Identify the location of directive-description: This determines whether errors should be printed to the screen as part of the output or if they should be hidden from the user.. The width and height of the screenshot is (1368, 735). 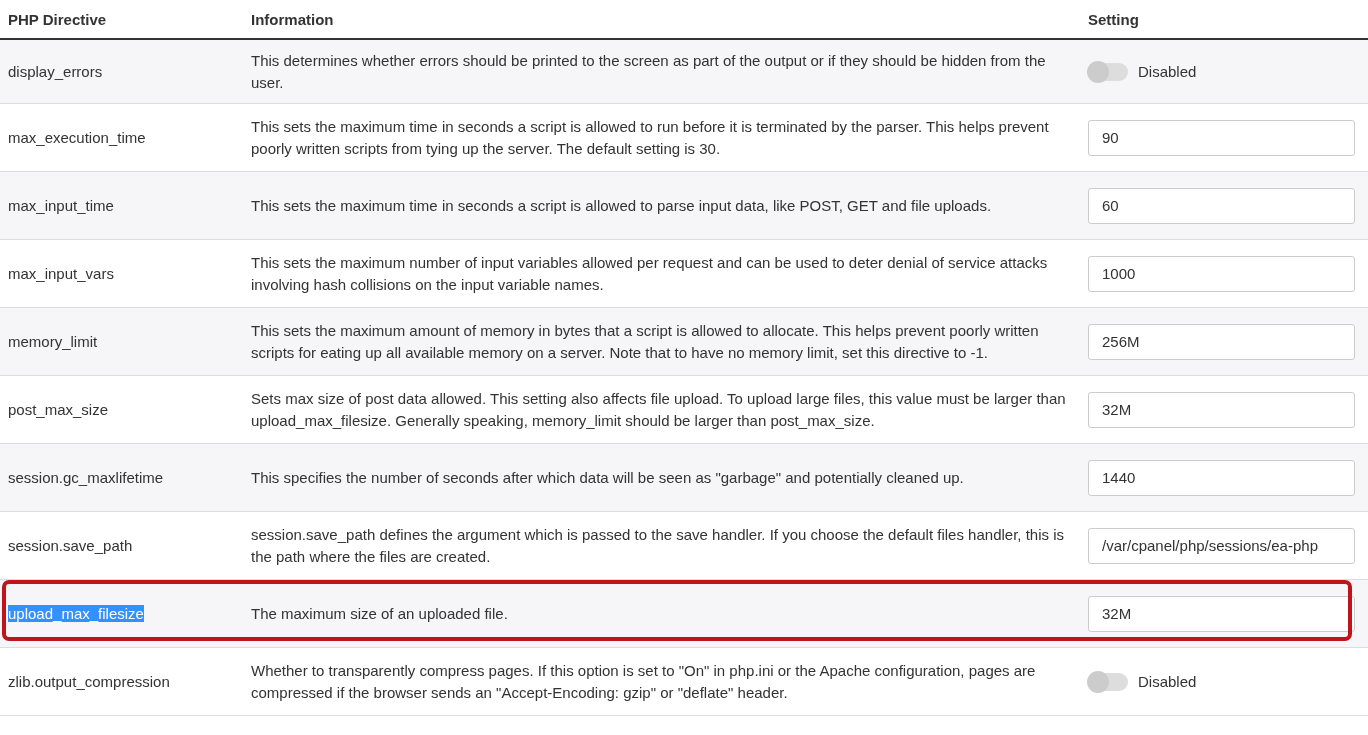
(648, 71).